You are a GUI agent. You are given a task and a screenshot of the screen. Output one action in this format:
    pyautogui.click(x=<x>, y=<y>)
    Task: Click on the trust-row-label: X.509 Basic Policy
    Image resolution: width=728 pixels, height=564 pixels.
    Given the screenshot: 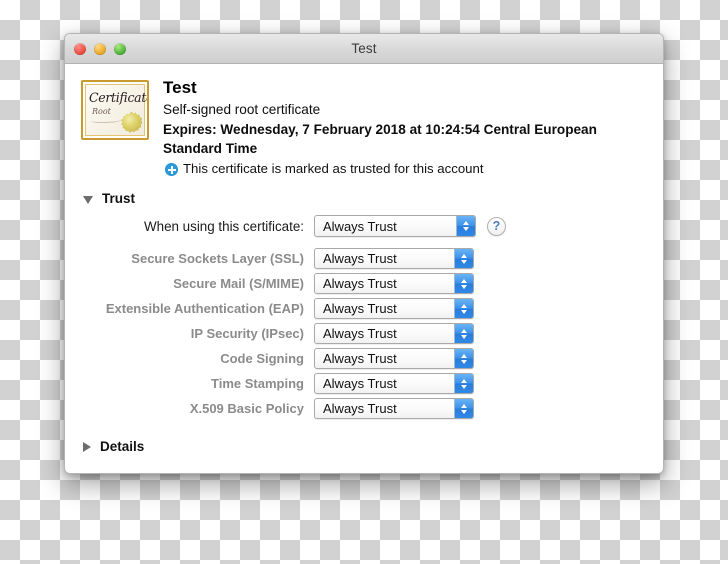 What is the action you would take?
    pyautogui.click(x=246, y=408)
    